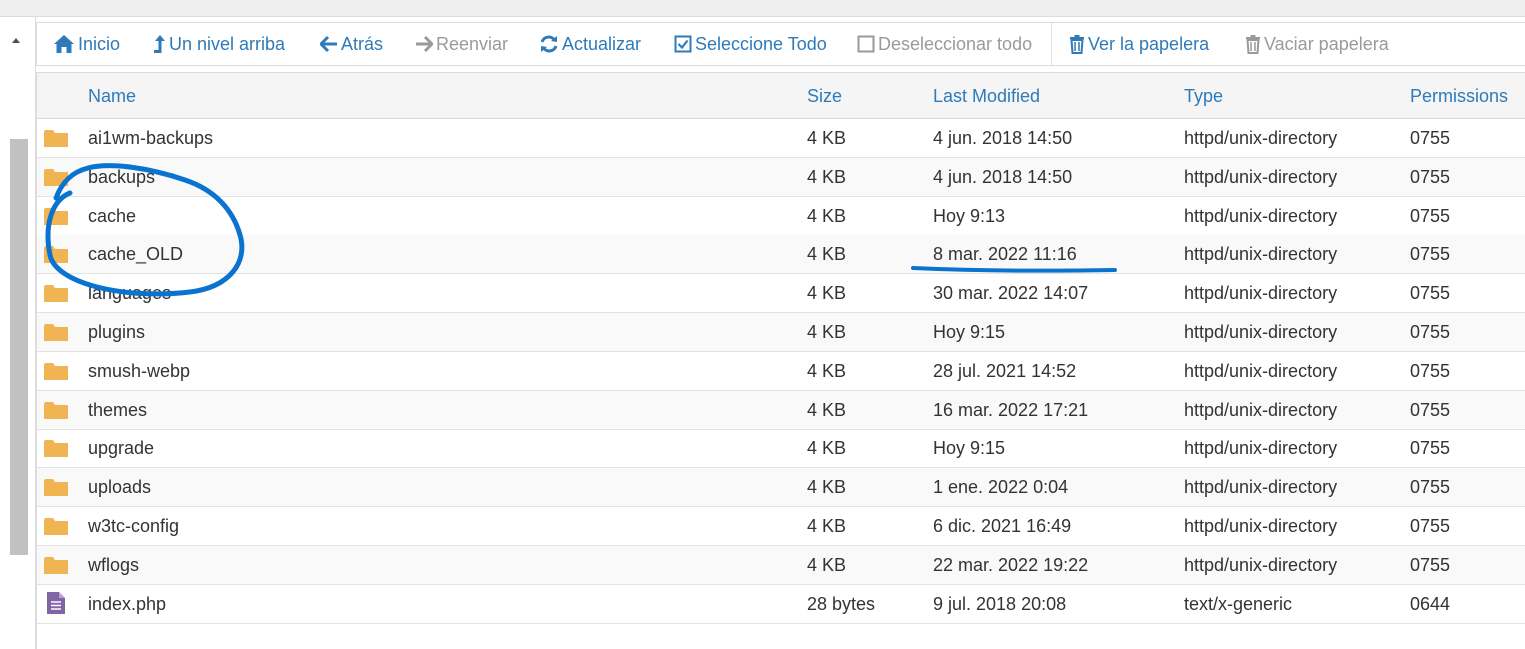 The height and width of the screenshot is (649, 1525). What do you see at coordinates (64, 44) in the screenshot?
I see `home-icon` at bounding box center [64, 44].